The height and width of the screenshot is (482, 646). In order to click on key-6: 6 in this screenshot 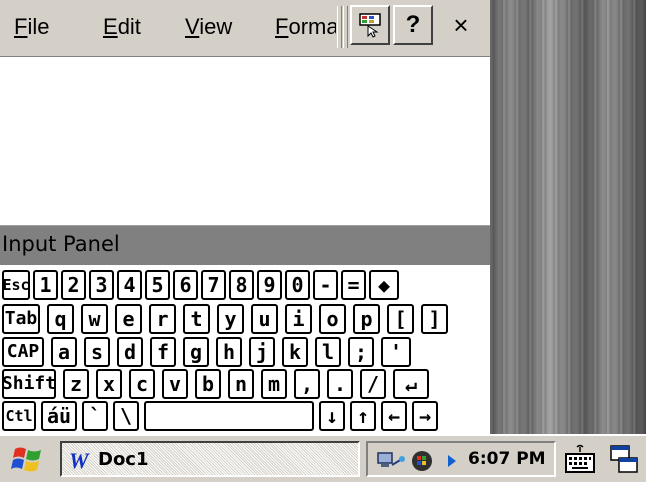, I will do `click(185, 285)`.